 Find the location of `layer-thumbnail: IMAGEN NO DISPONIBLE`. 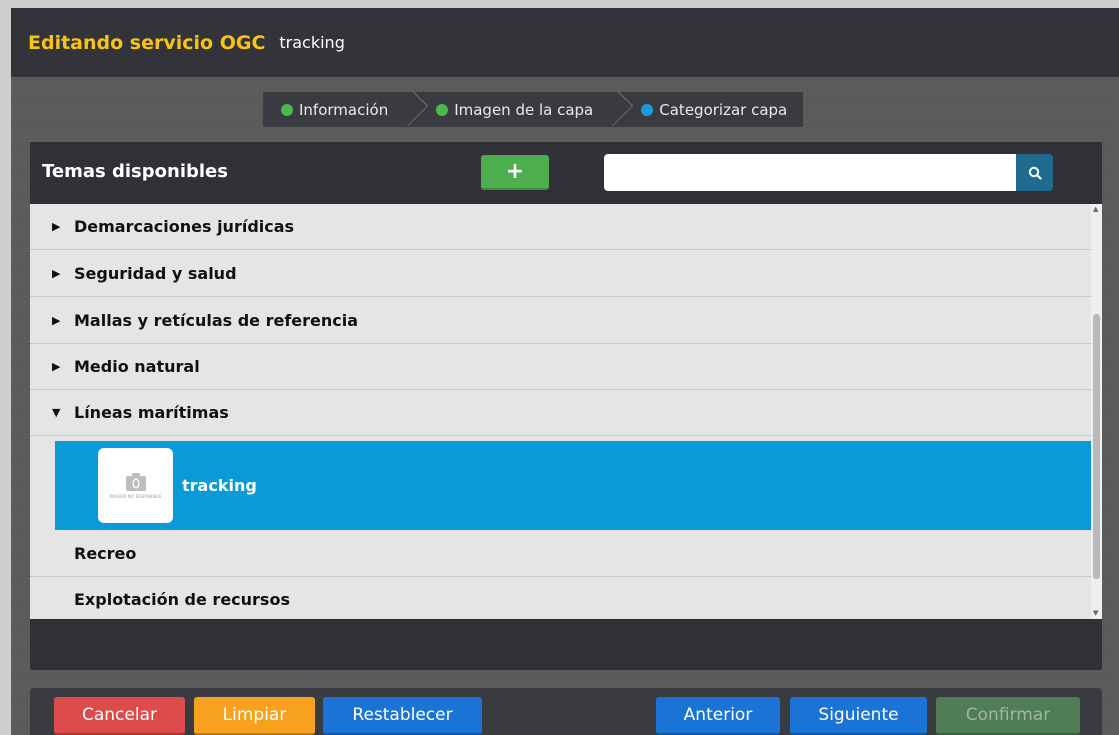

layer-thumbnail: IMAGEN NO DISPONIBLE is located at coordinates (135, 485).